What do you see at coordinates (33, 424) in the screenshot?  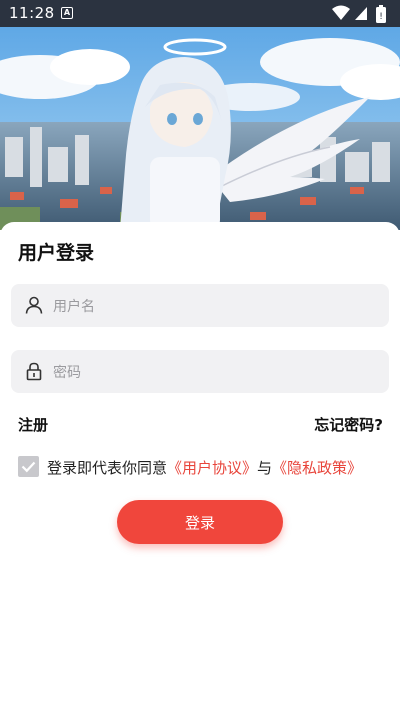 I see `register-link: 注册` at bounding box center [33, 424].